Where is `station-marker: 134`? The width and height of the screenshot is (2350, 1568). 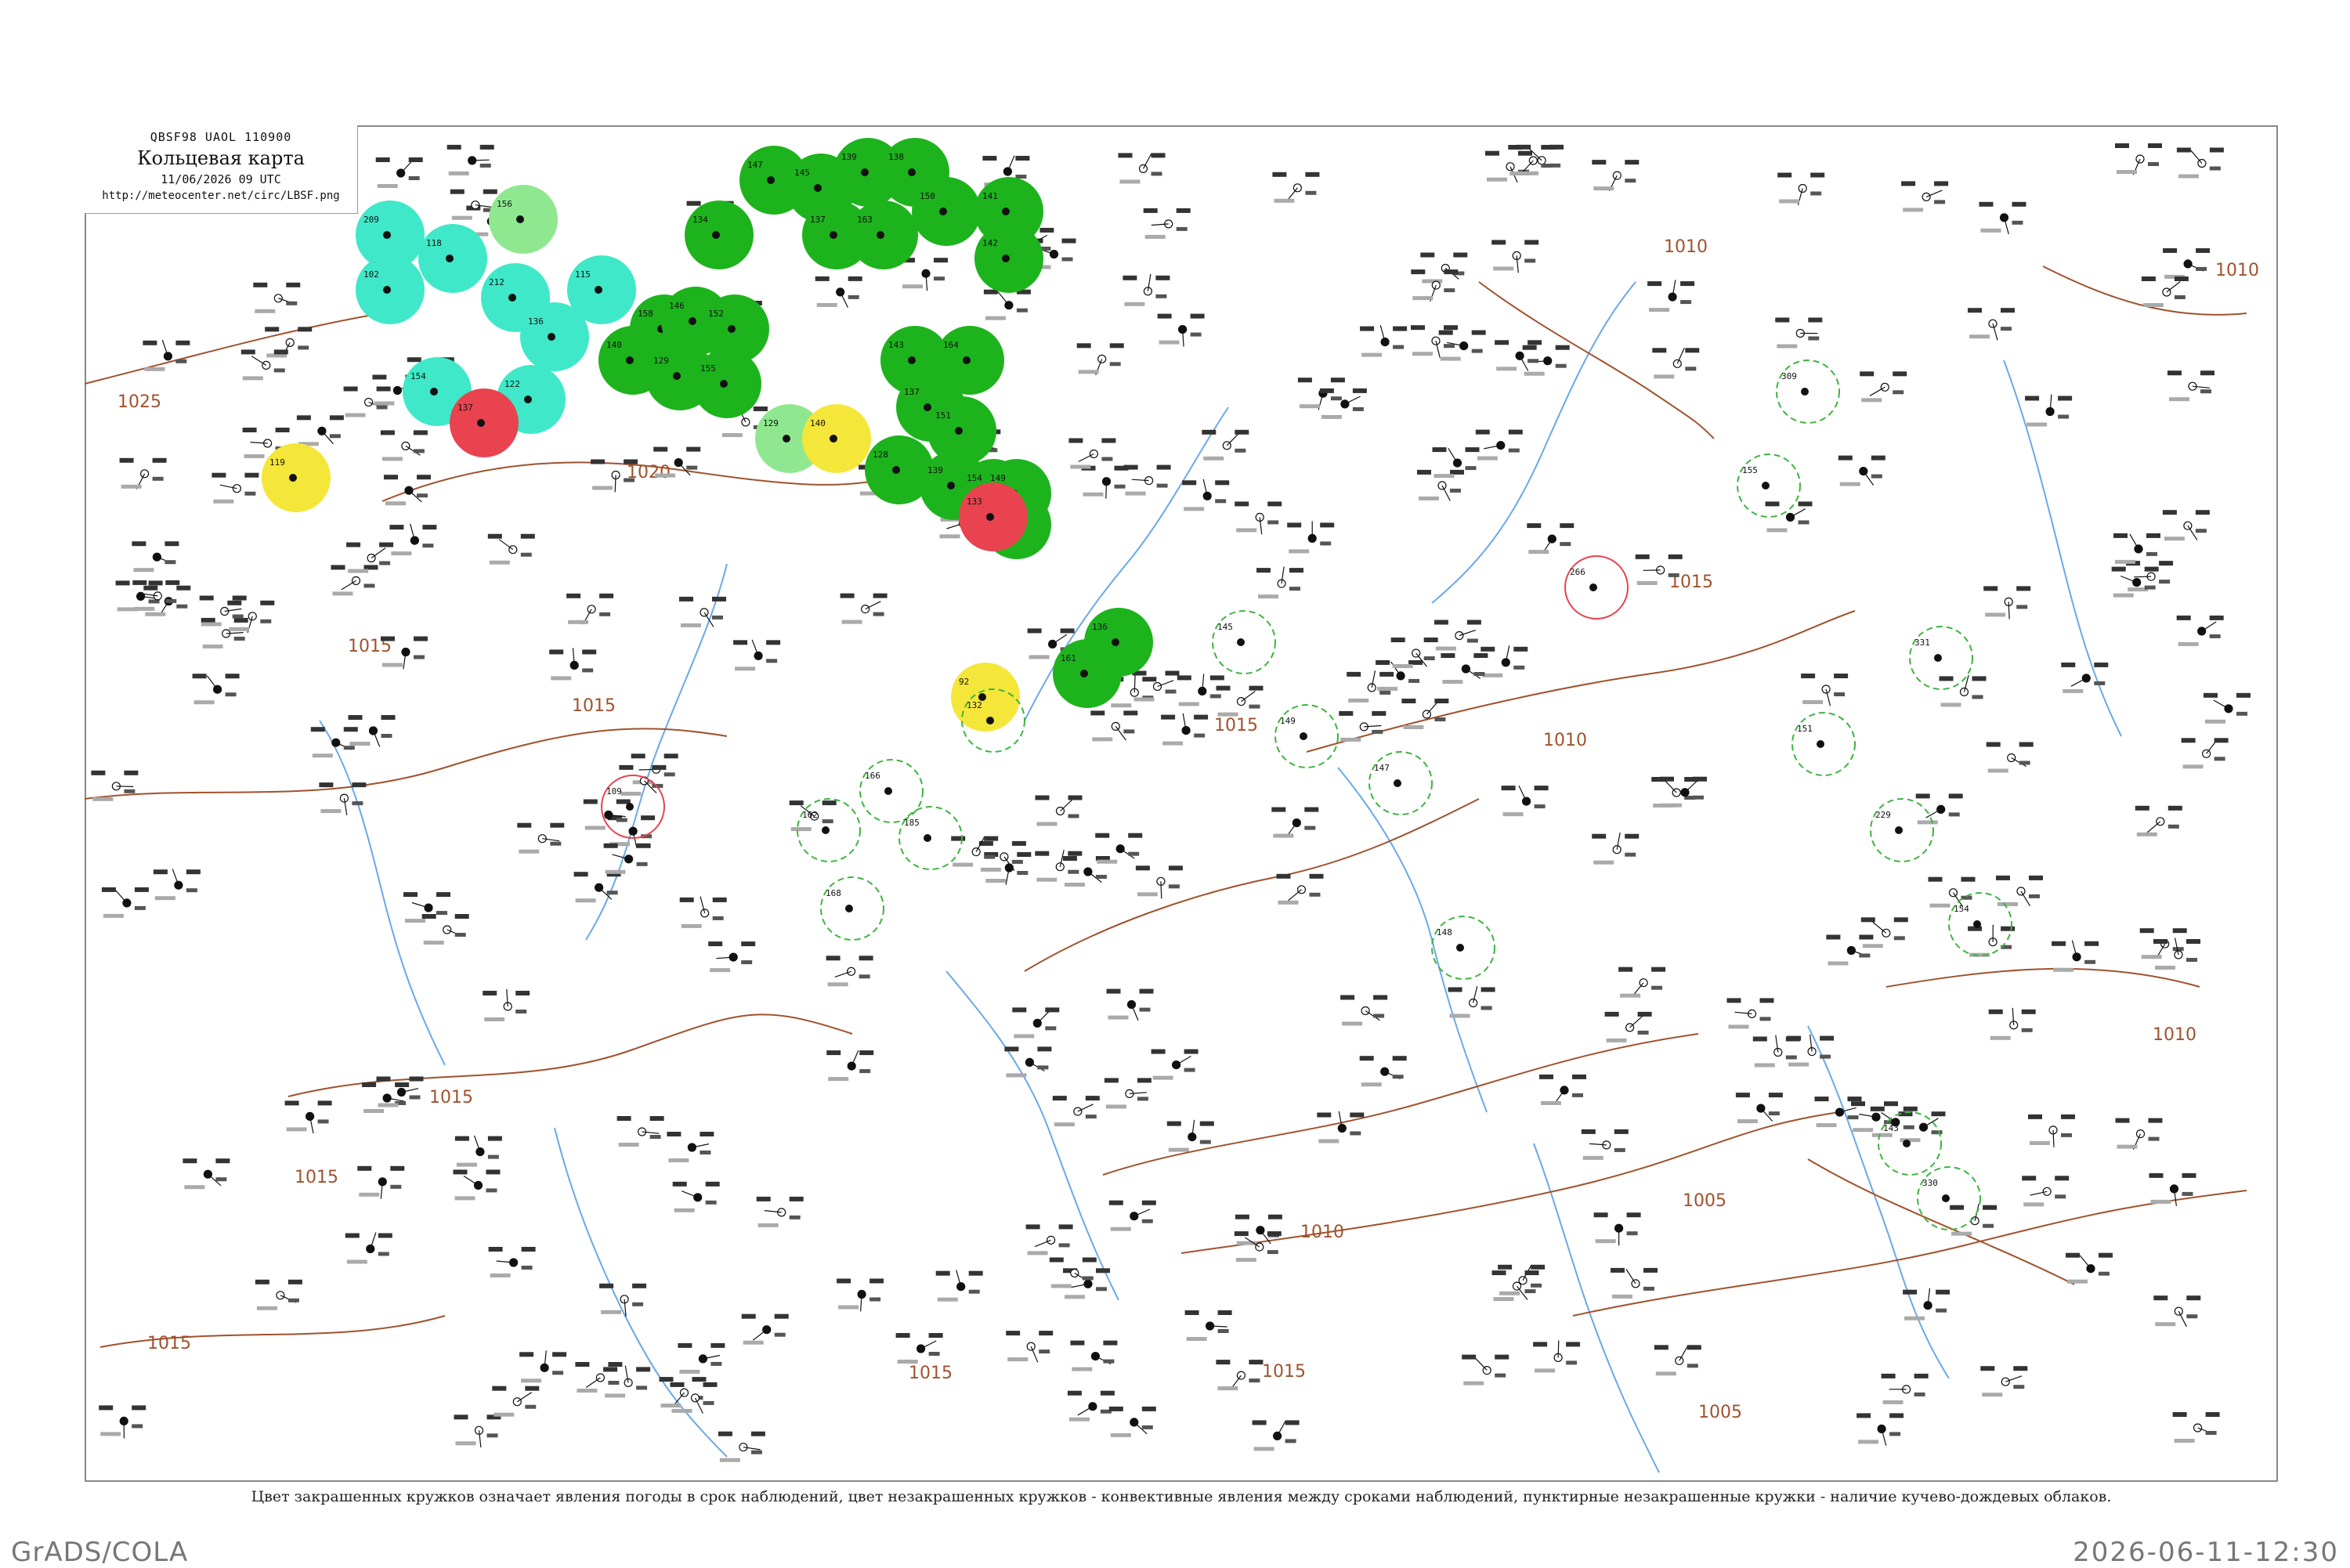 station-marker: 134 is located at coordinates (719, 235).